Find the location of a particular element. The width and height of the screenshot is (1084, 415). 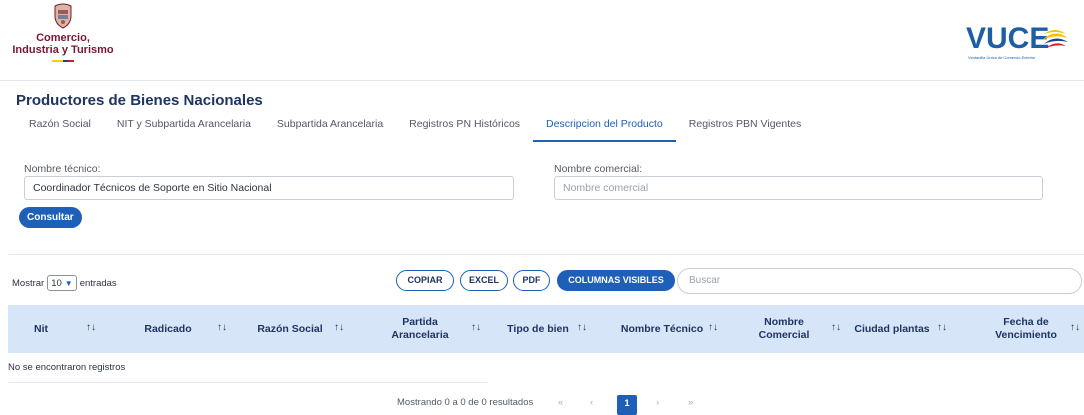

column-header-label: Nombre Comercial is located at coordinates (784, 328).